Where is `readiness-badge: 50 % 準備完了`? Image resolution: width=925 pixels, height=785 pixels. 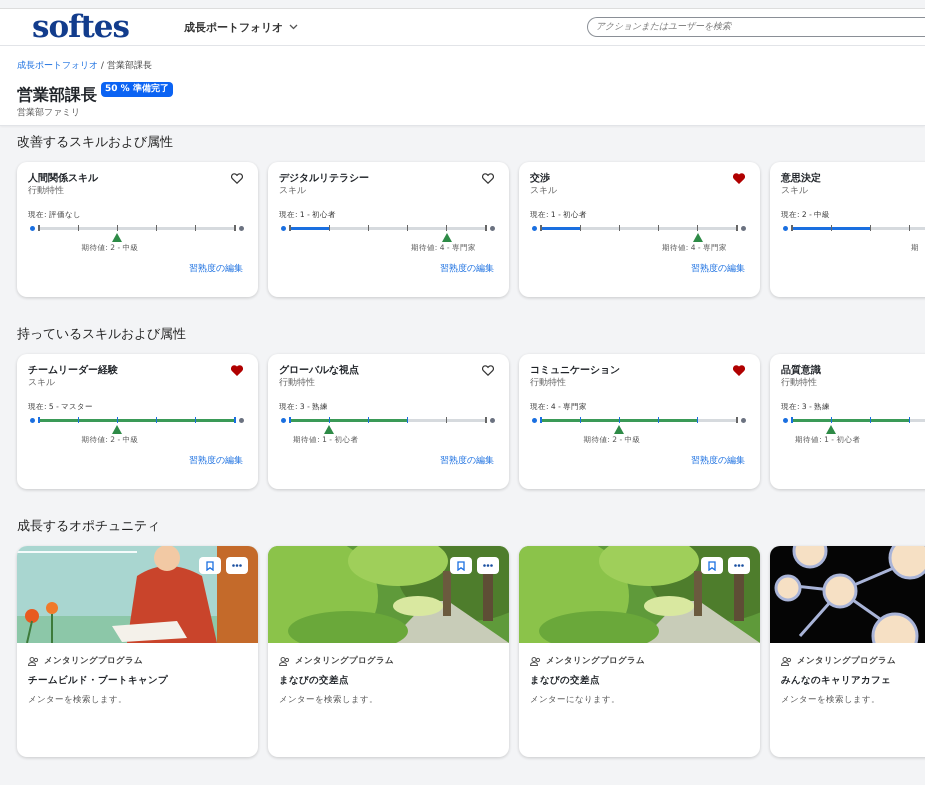
readiness-badge: 50 % 準備完了 is located at coordinates (137, 89).